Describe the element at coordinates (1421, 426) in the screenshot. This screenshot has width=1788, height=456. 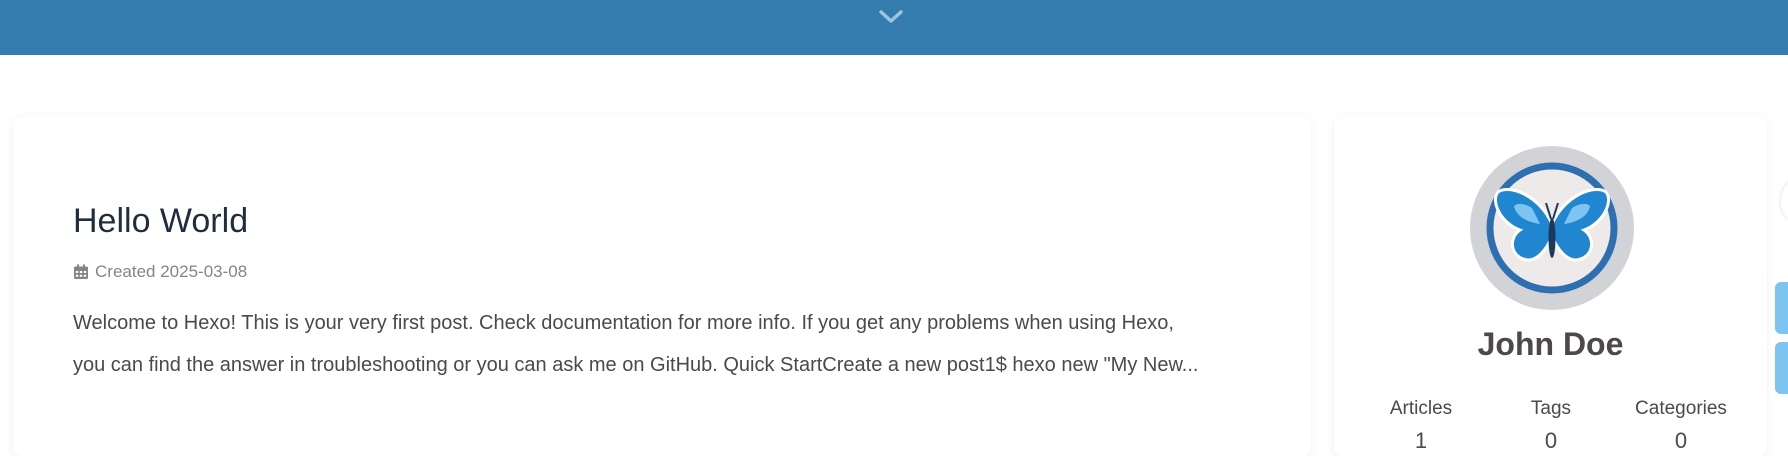
I see `stat-articles: Articles 1` at that location.